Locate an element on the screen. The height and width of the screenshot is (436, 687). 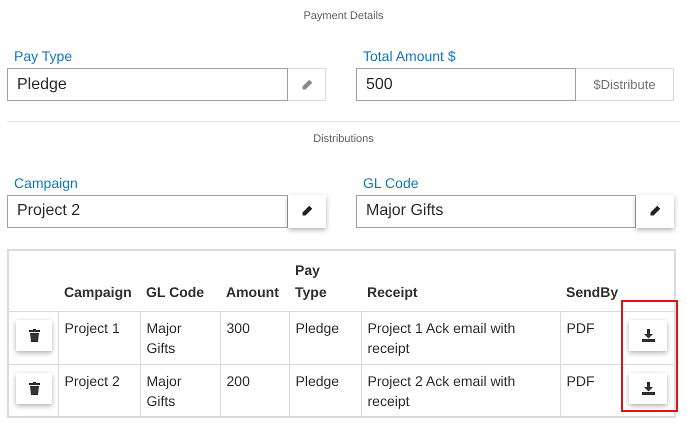
field-label: Pay Type is located at coordinates (43, 56).